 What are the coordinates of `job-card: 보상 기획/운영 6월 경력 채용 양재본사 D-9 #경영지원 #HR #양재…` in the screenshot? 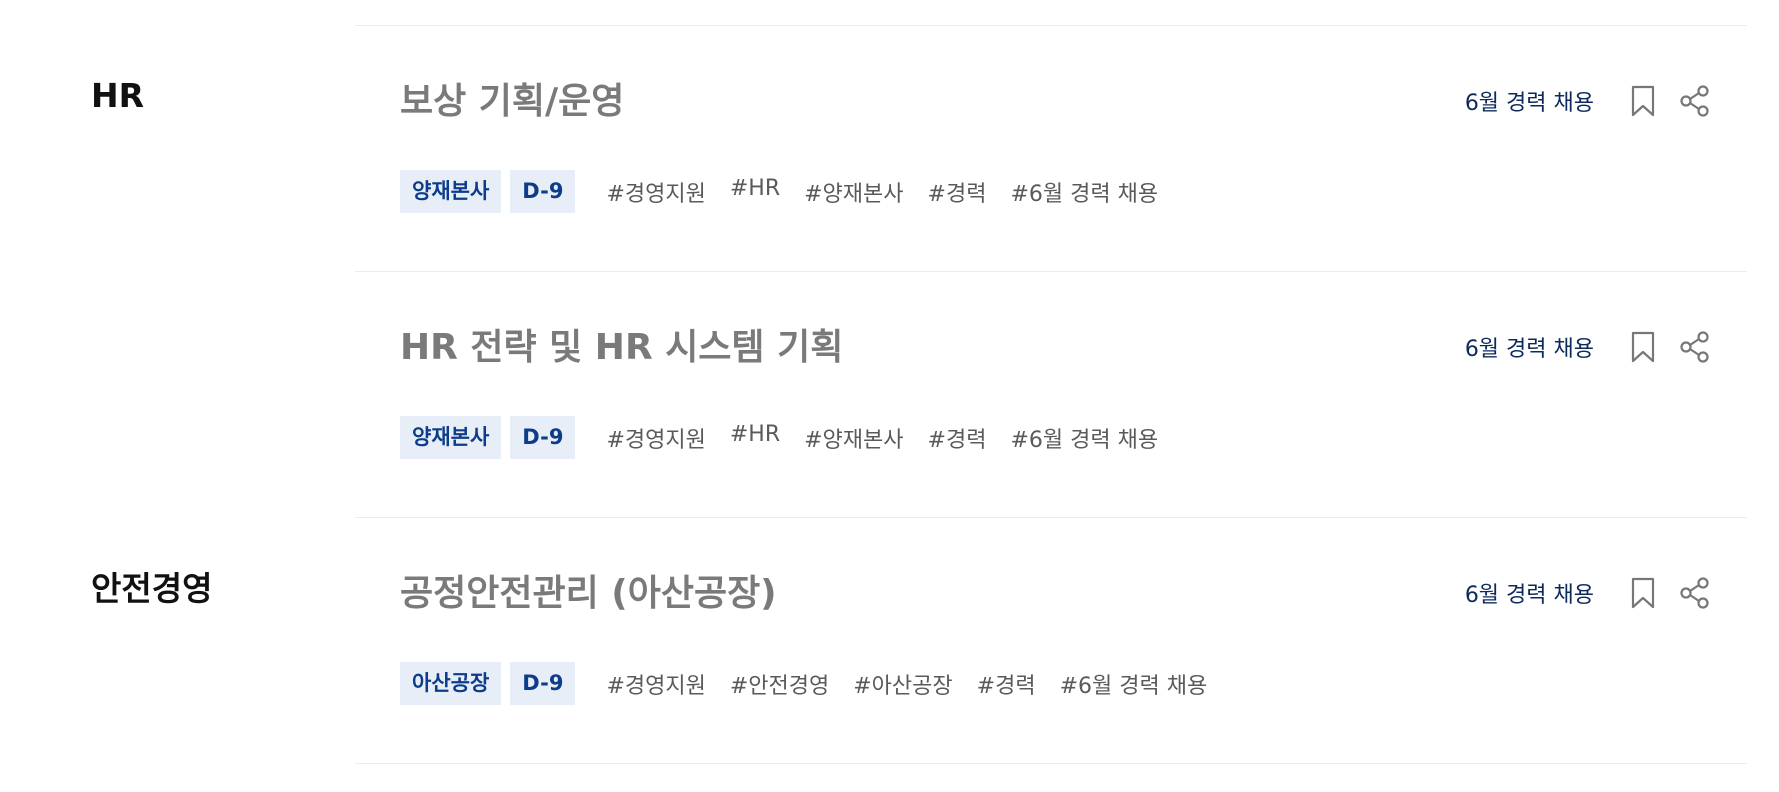 It's located at (1055, 146).